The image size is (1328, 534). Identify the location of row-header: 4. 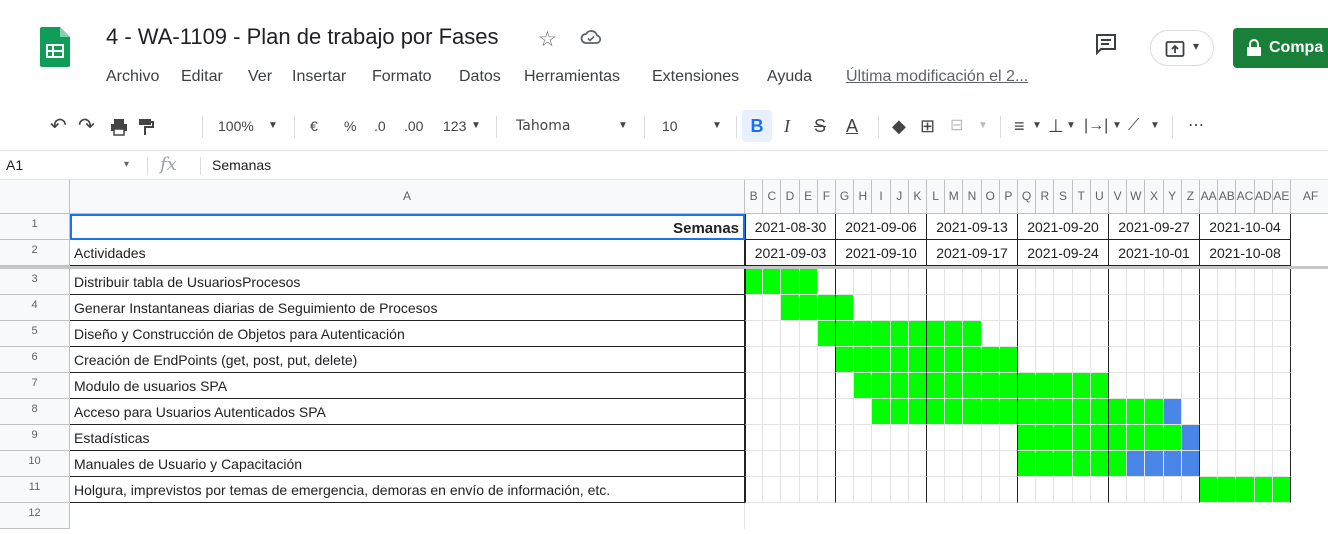
(35, 308).